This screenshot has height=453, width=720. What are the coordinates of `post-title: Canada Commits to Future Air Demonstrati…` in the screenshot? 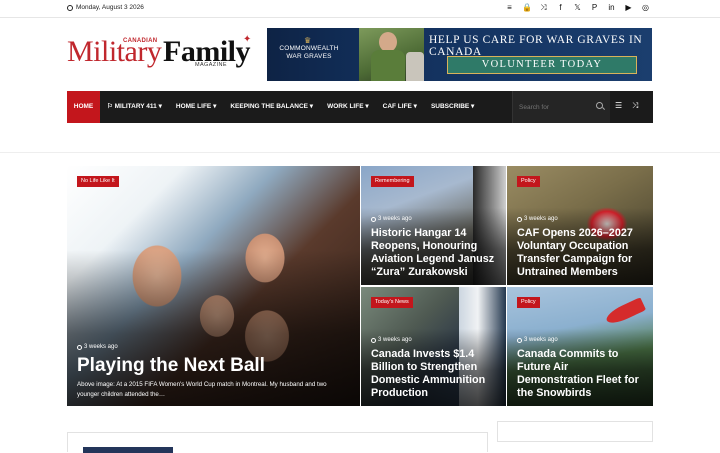 It's located at (581, 374).